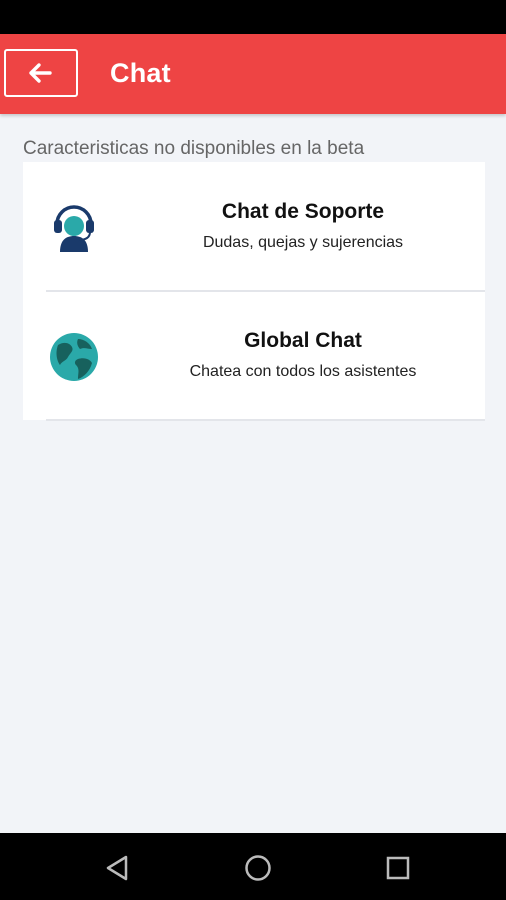 Image resolution: width=506 pixels, height=900 pixels. Describe the element at coordinates (303, 242) in the screenshot. I see `list-item-subtitle: Dudas, quejas y sujerencias` at that location.